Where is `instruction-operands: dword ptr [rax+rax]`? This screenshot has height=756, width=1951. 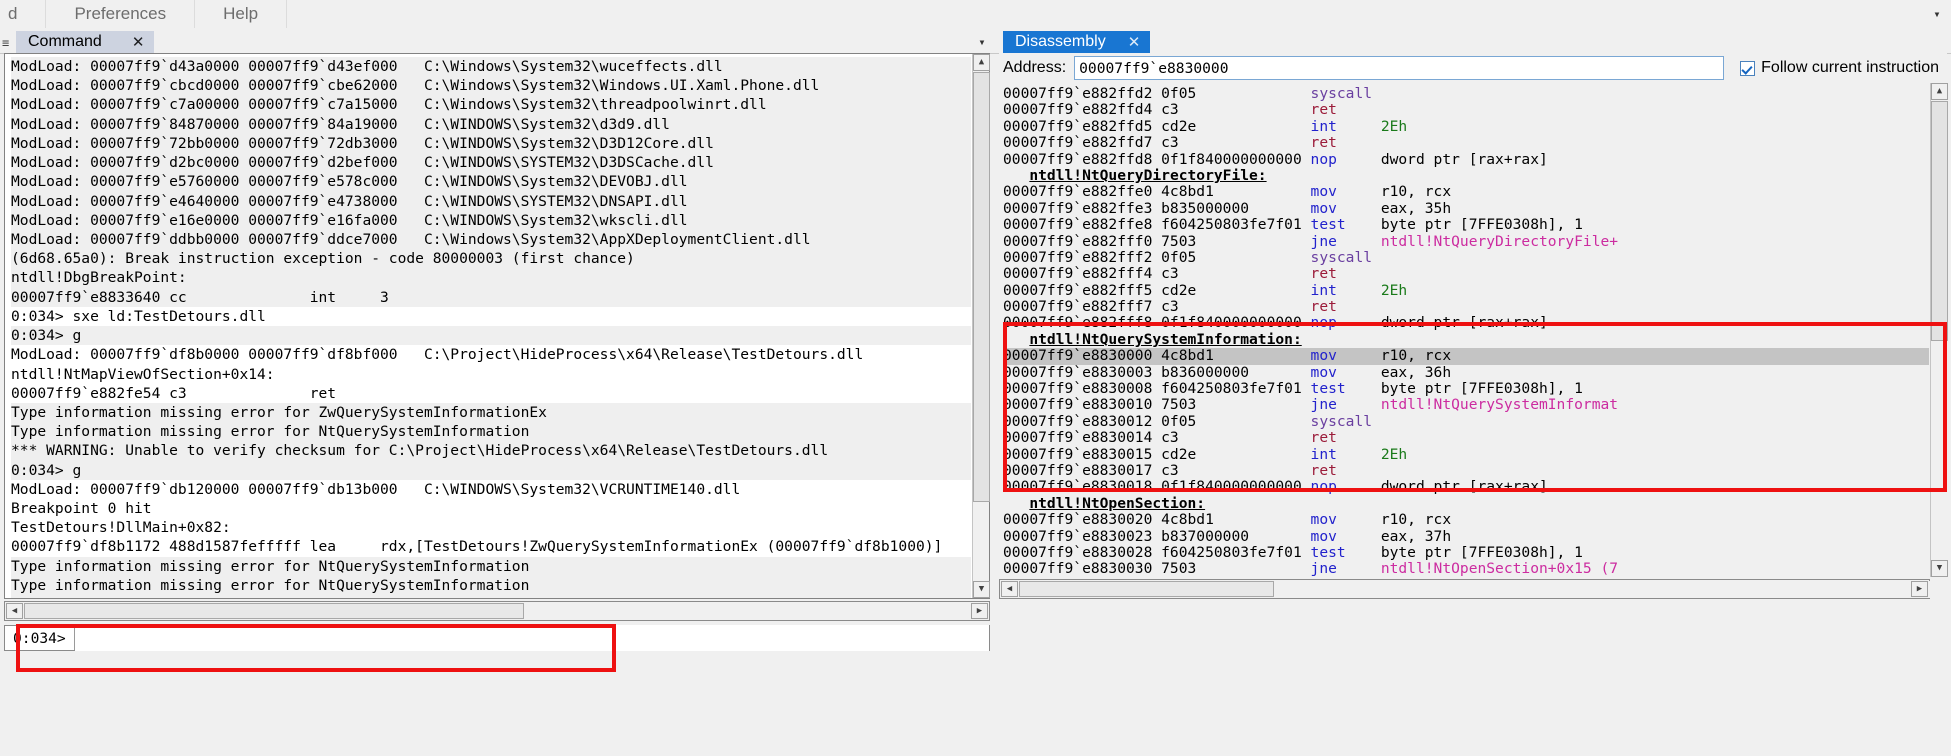 instruction-operands: dword ptr [rax+rax] is located at coordinates (1464, 487).